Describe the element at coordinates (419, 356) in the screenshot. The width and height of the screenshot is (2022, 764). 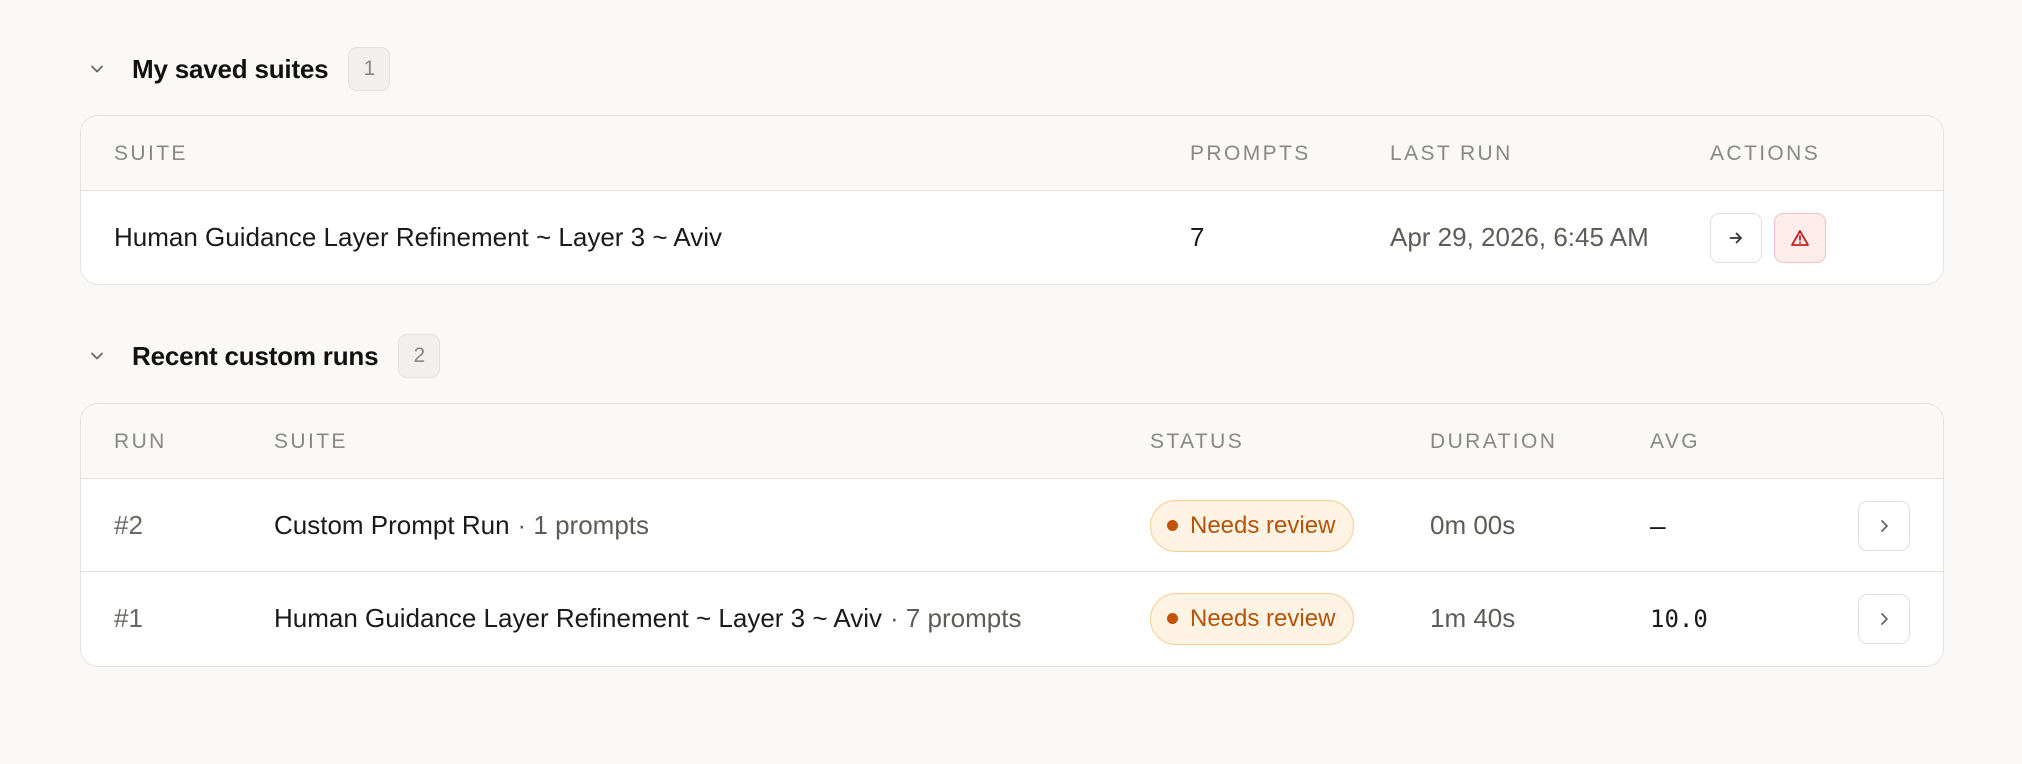
I see `count-badge: 2` at that location.